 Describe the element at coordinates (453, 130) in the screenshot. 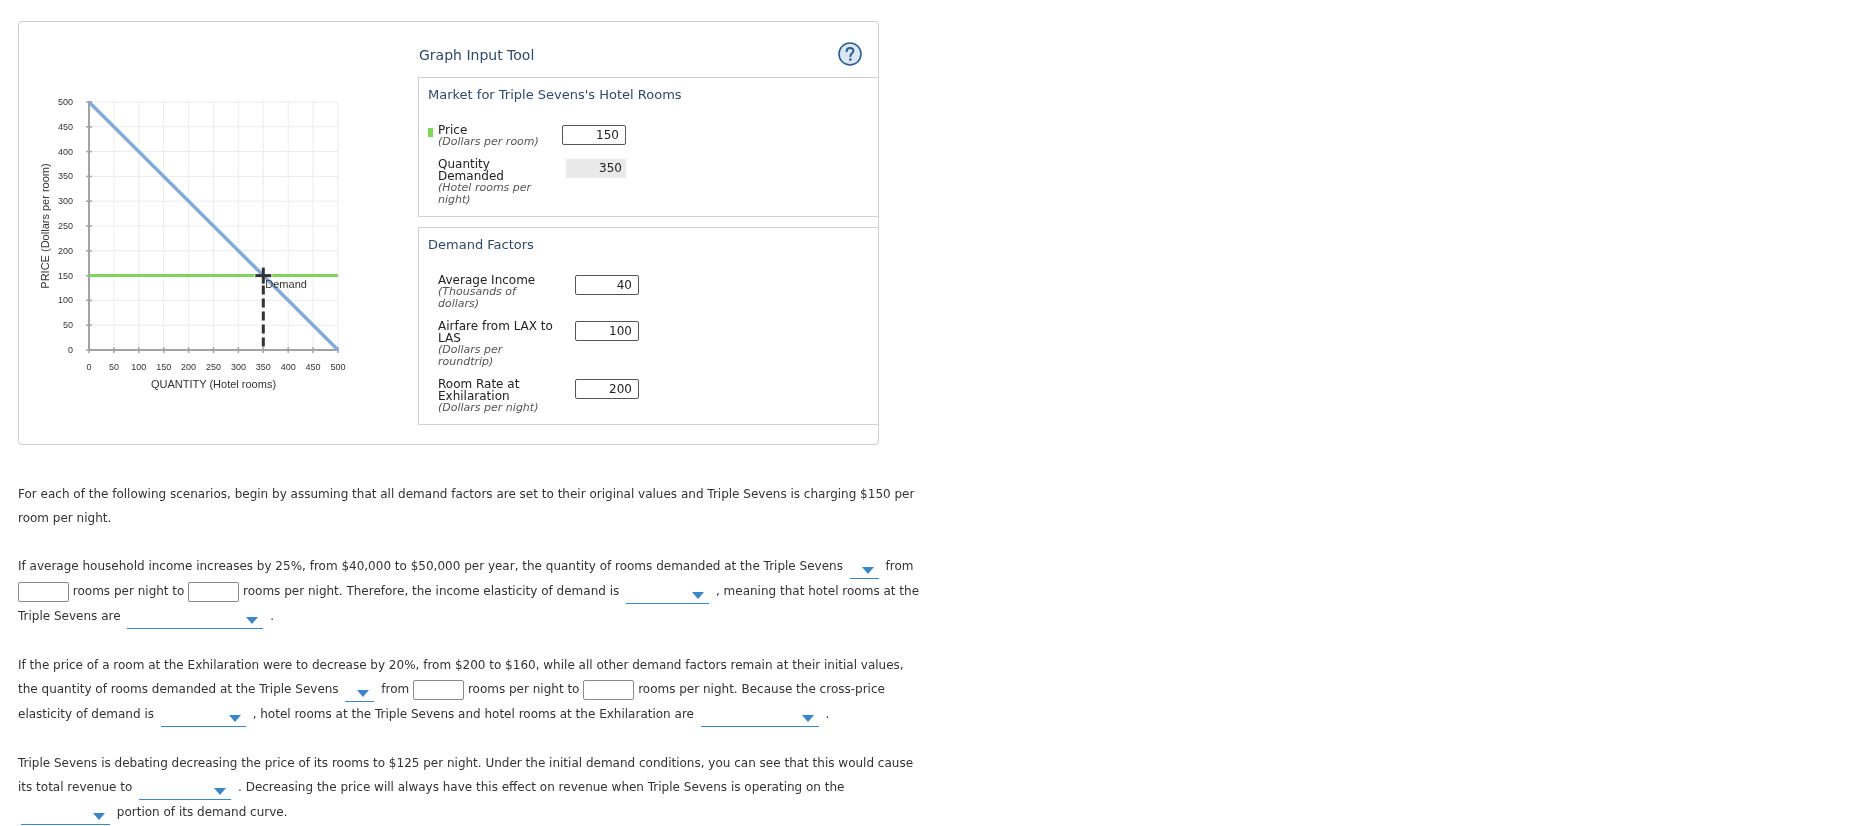

I see `field-label: Price` at that location.